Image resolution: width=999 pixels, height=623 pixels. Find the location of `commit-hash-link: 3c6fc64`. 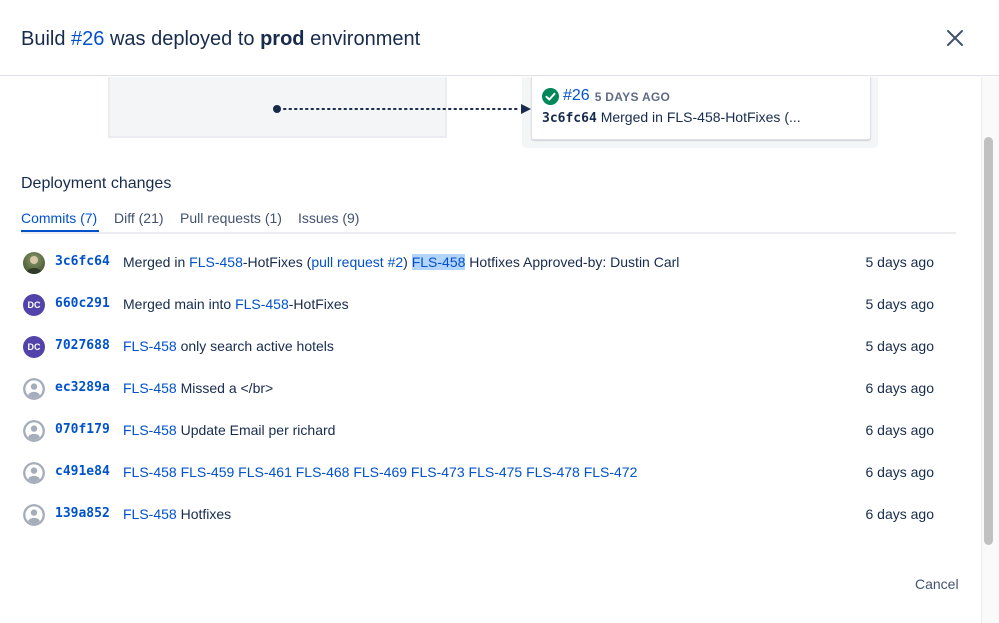

commit-hash-link: 3c6fc64 is located at coordinates (82, 261).